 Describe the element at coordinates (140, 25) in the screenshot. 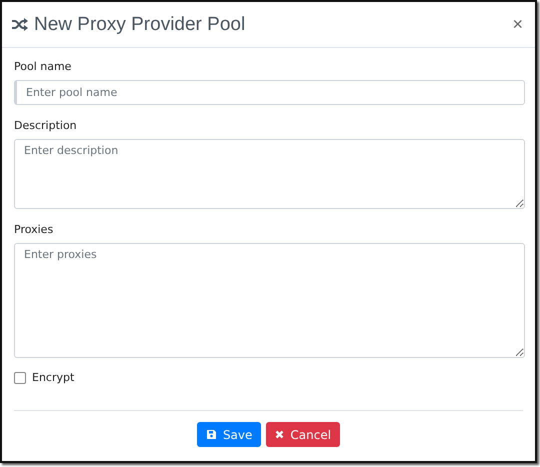

I see `dialog-title: New Proxy Provider Pool` at that location.